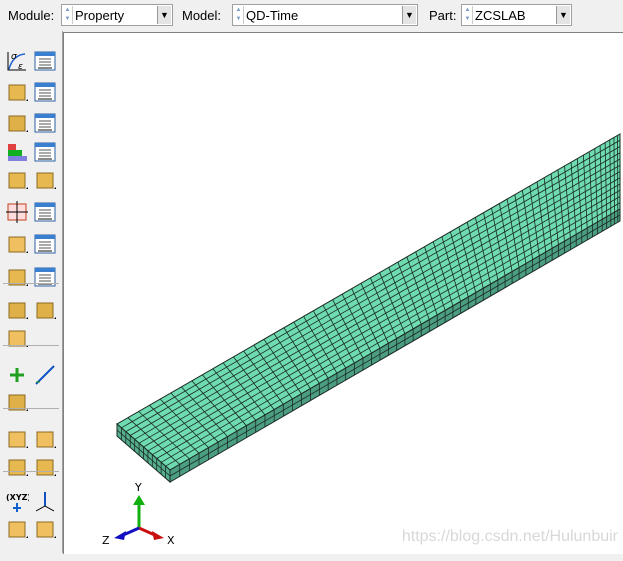 This screenshot has height=561, width=623. What do you see at coordinates (45, 123) in the screenshot?
I see `profile-manager-icon` at bounding box center [45, 123].